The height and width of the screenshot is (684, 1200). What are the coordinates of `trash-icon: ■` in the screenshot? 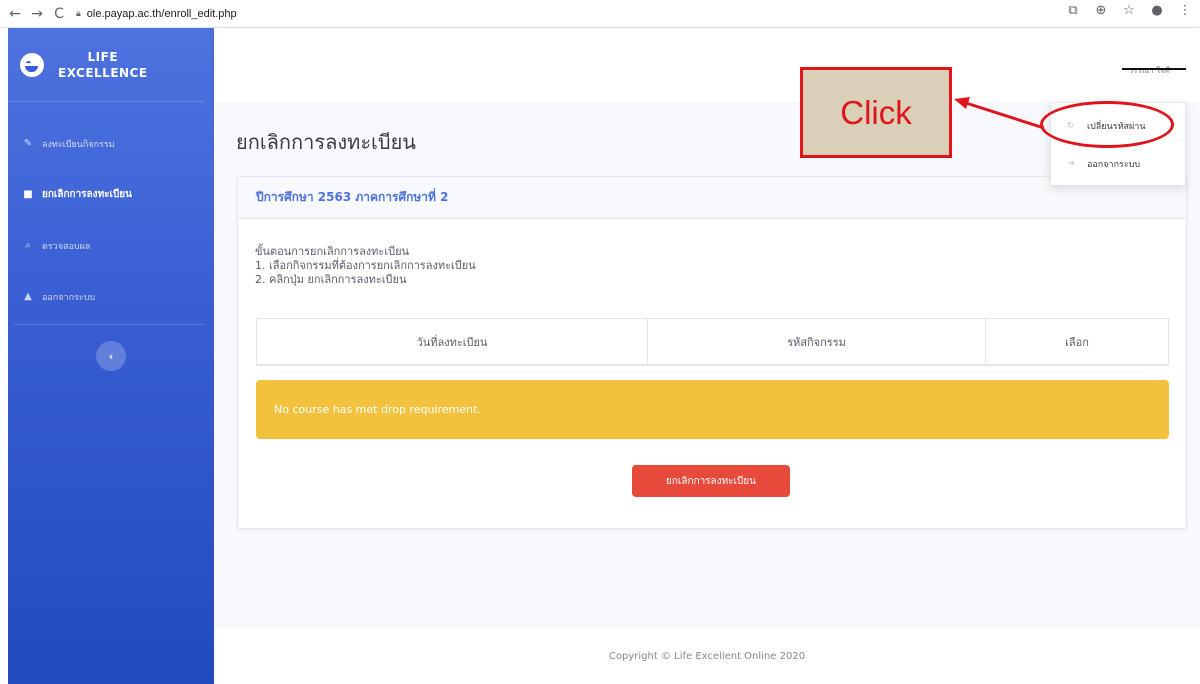 It's located at (28, 194).